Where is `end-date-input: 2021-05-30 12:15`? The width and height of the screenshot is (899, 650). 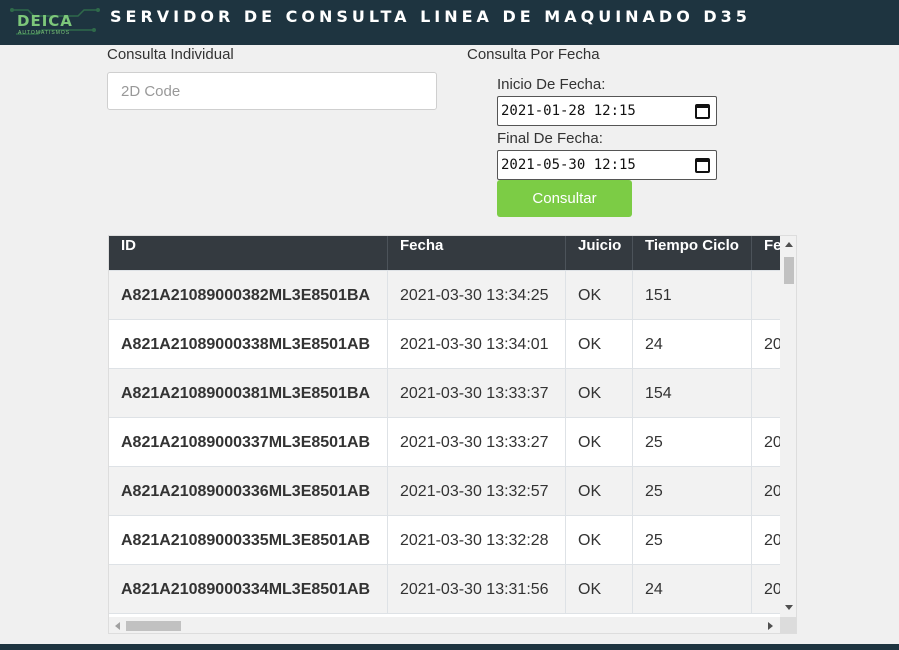 end-date-input: 2021-05-30 12:15 is located at coordinates (607, 165).